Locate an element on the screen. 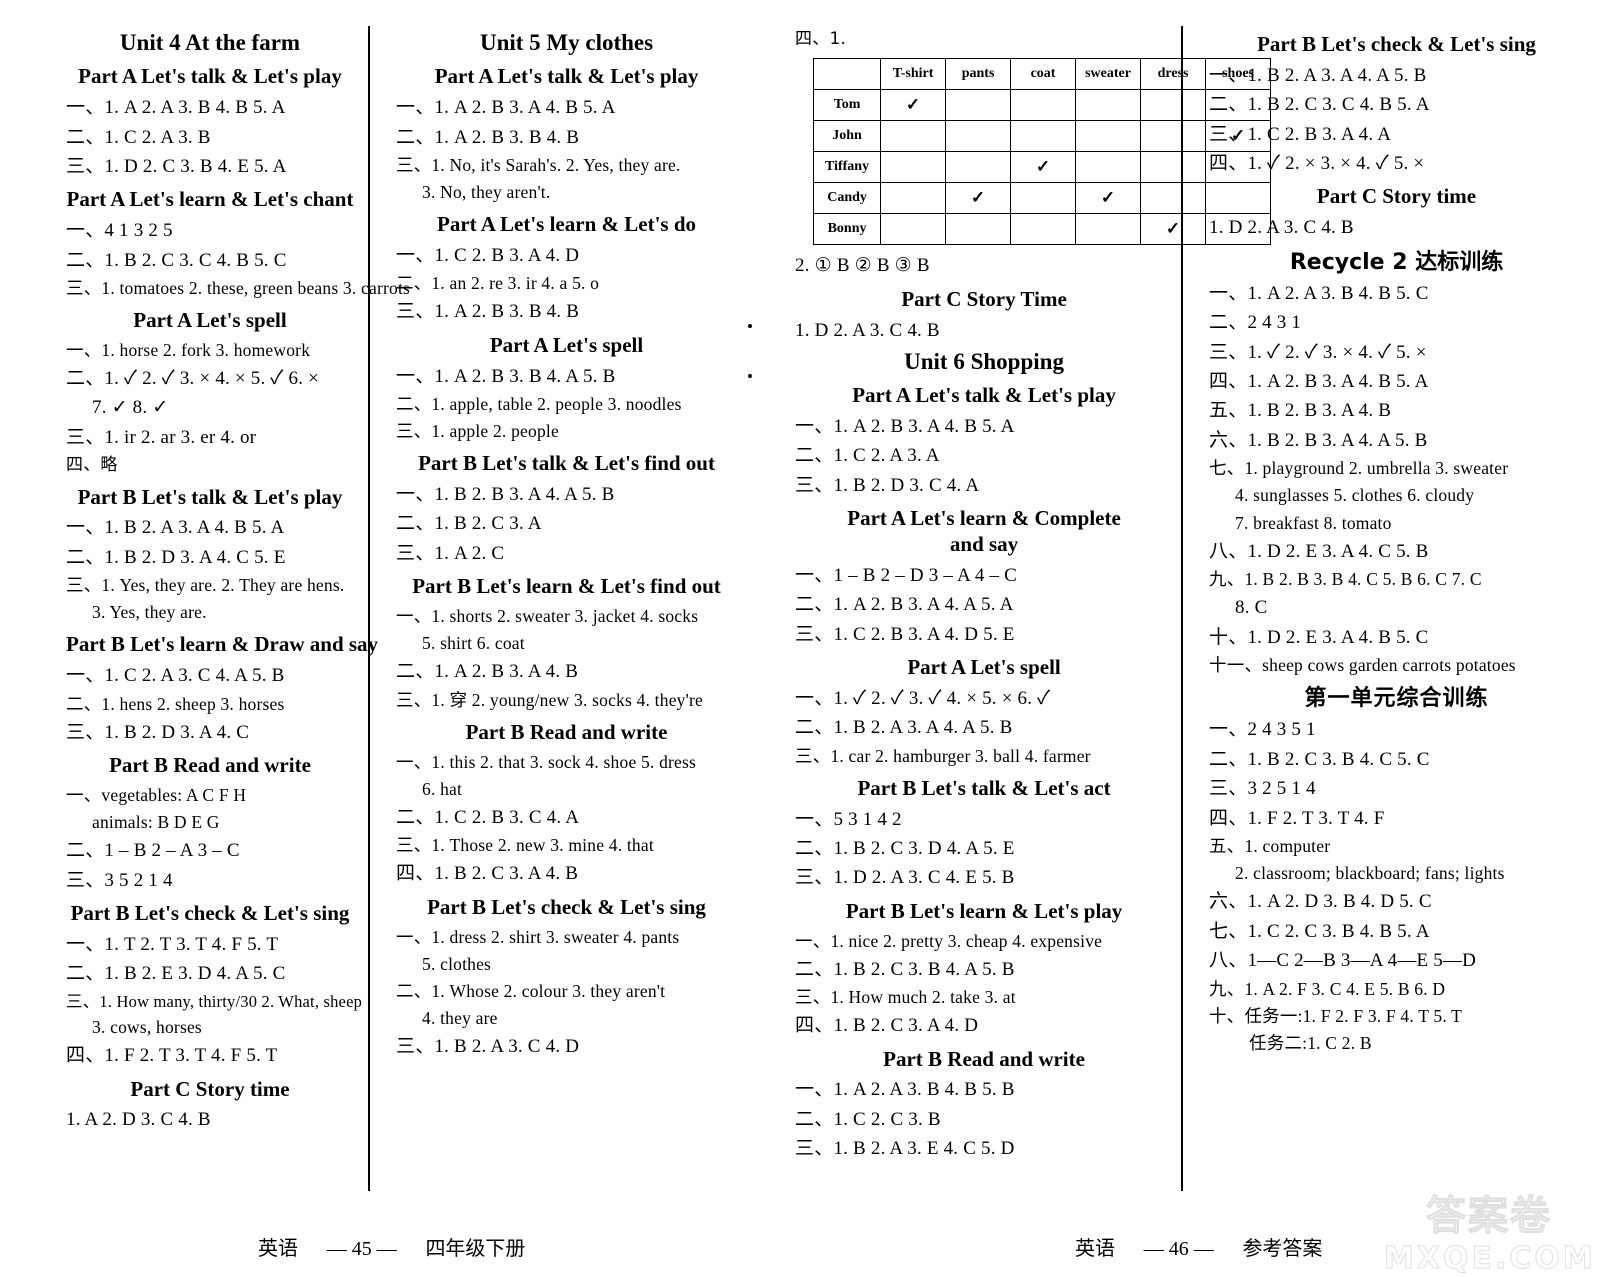 The height and width of the screenshot is (1277, 1600). answer-line: 七、1. playground 2. umbrella 3. sweater is located at coordinates (1359, 468).